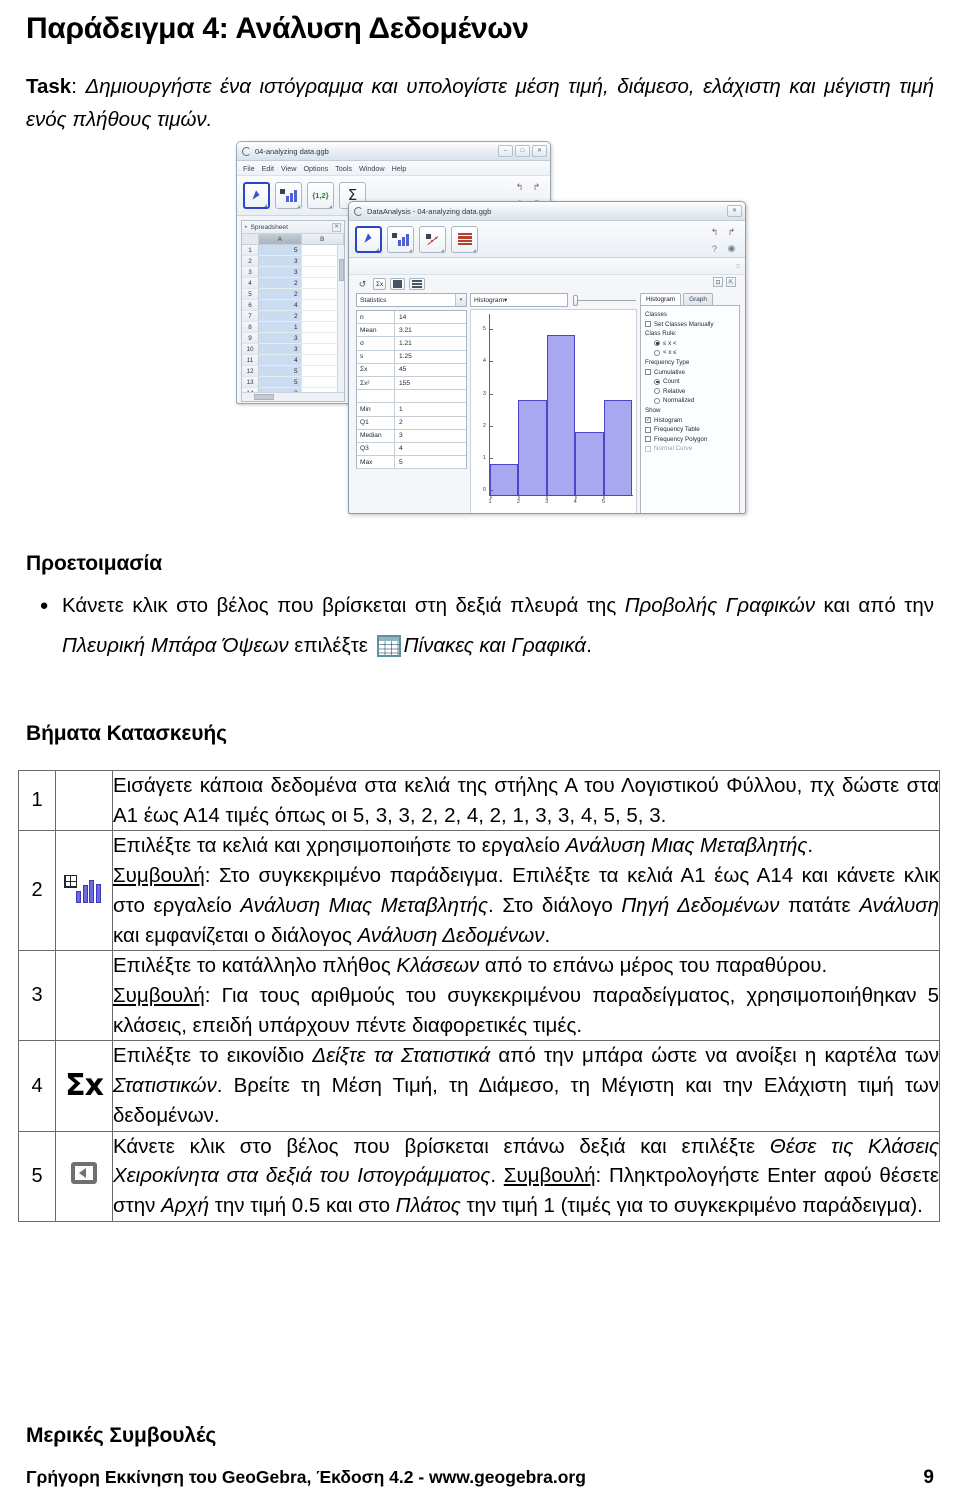 The height and width of the screenshot is (1495, 960). I want to click on spreadsheet-row: 10 3, so click(293, 349).